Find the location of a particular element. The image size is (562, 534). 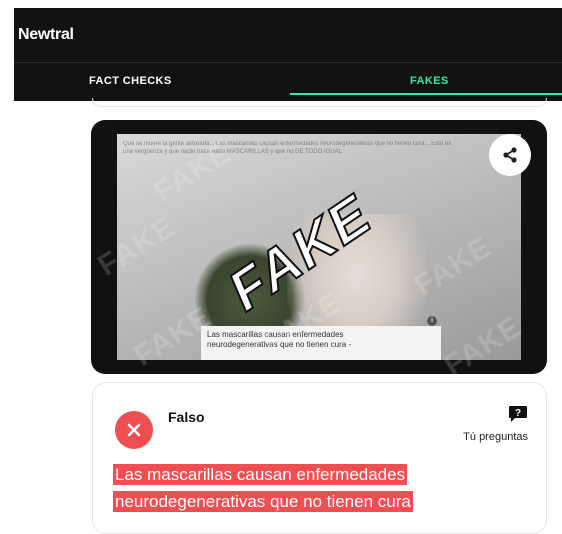

previous-card-edge is located at coordinates (319, 102).